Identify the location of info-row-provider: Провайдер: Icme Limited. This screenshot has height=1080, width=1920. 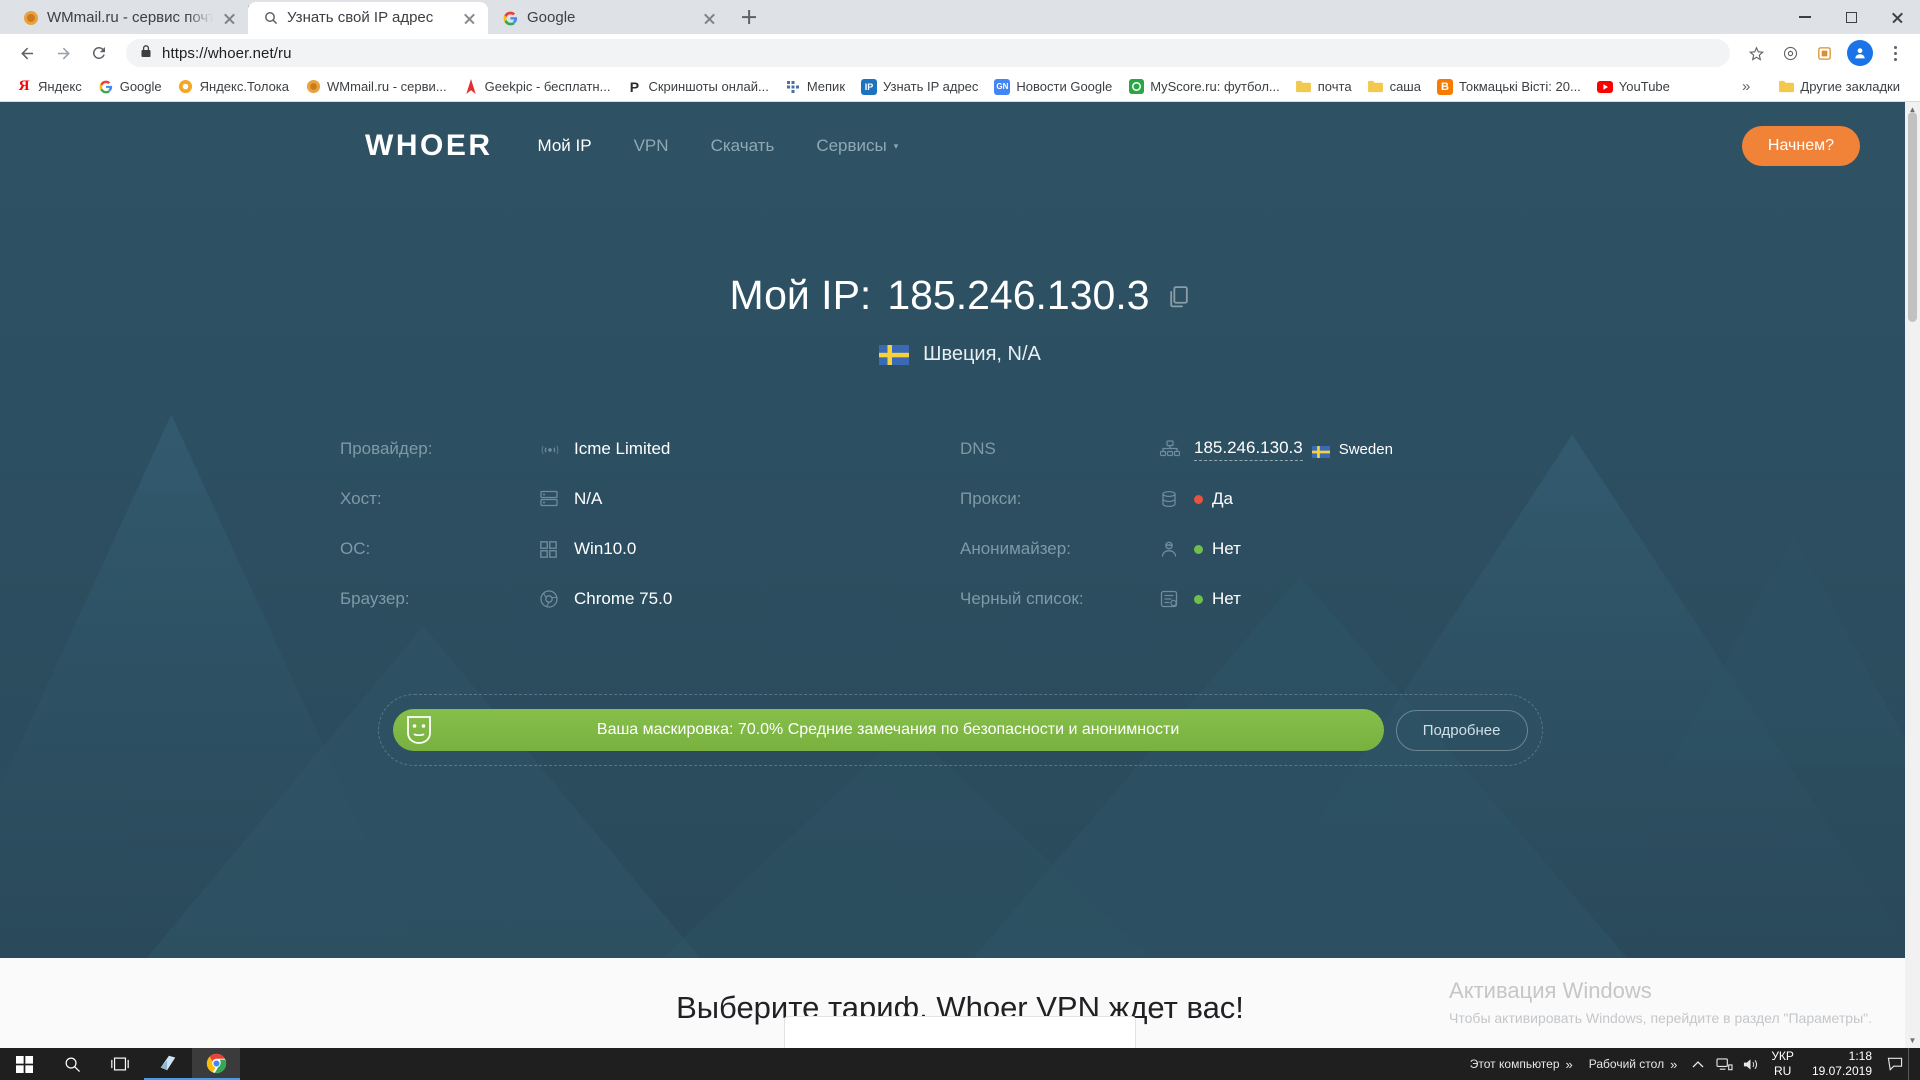
(650, 449).